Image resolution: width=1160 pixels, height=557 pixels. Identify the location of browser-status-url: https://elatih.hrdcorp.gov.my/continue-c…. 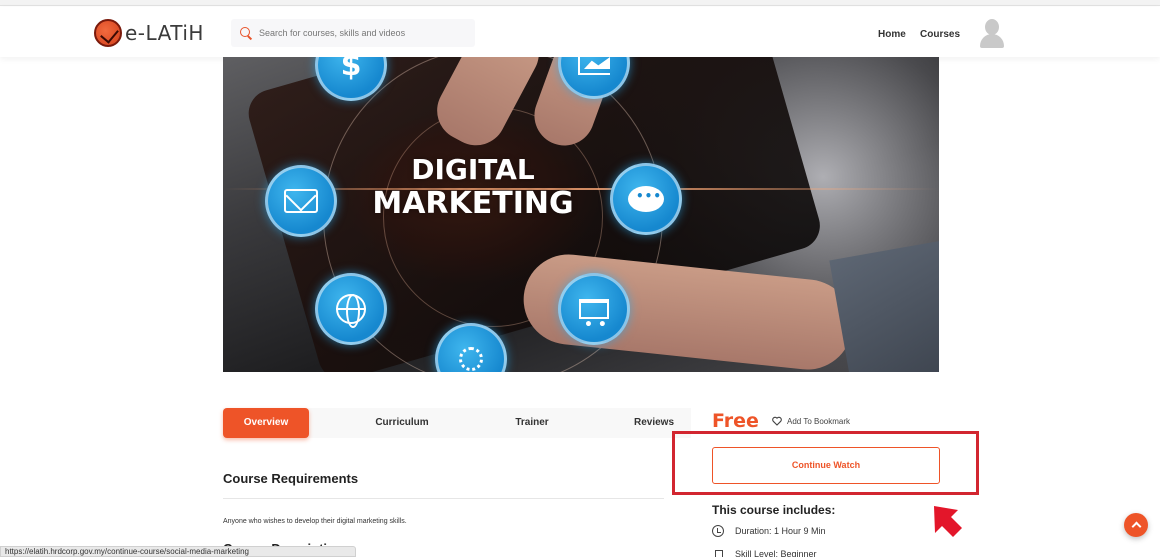
(178, 551).